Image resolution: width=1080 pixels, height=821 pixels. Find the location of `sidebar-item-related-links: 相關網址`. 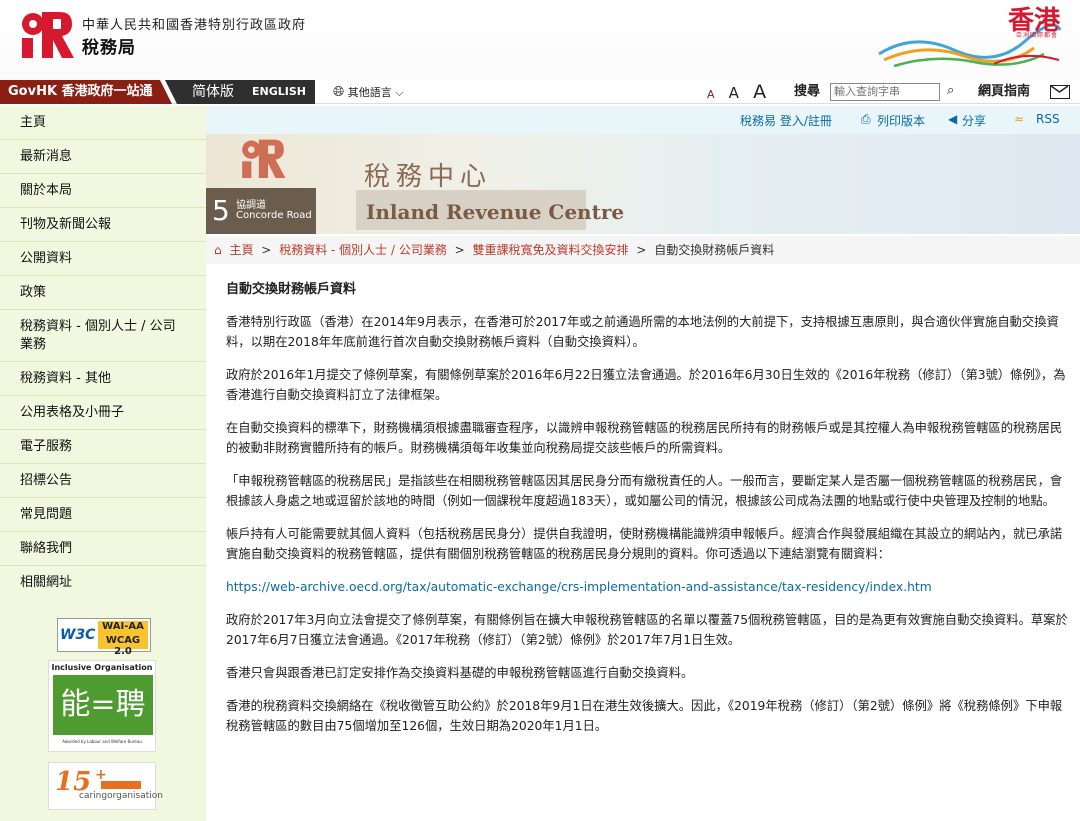

sidebar-item-related-links: 相關網址 is located at coordinates (103, 583).